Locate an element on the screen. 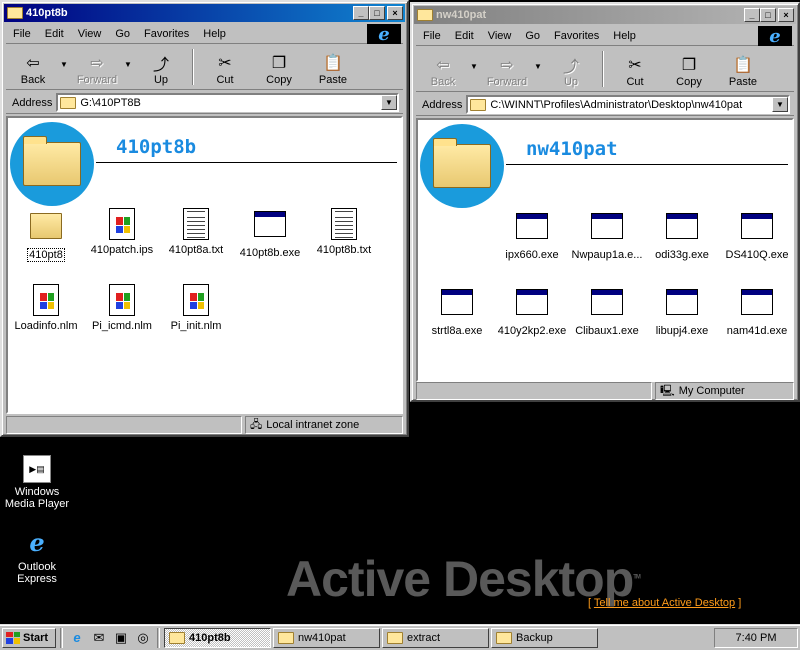 The width and height of the screenshot is (800, 650). file-410pt8: 410pt8 is located at coordinates (46, 235).